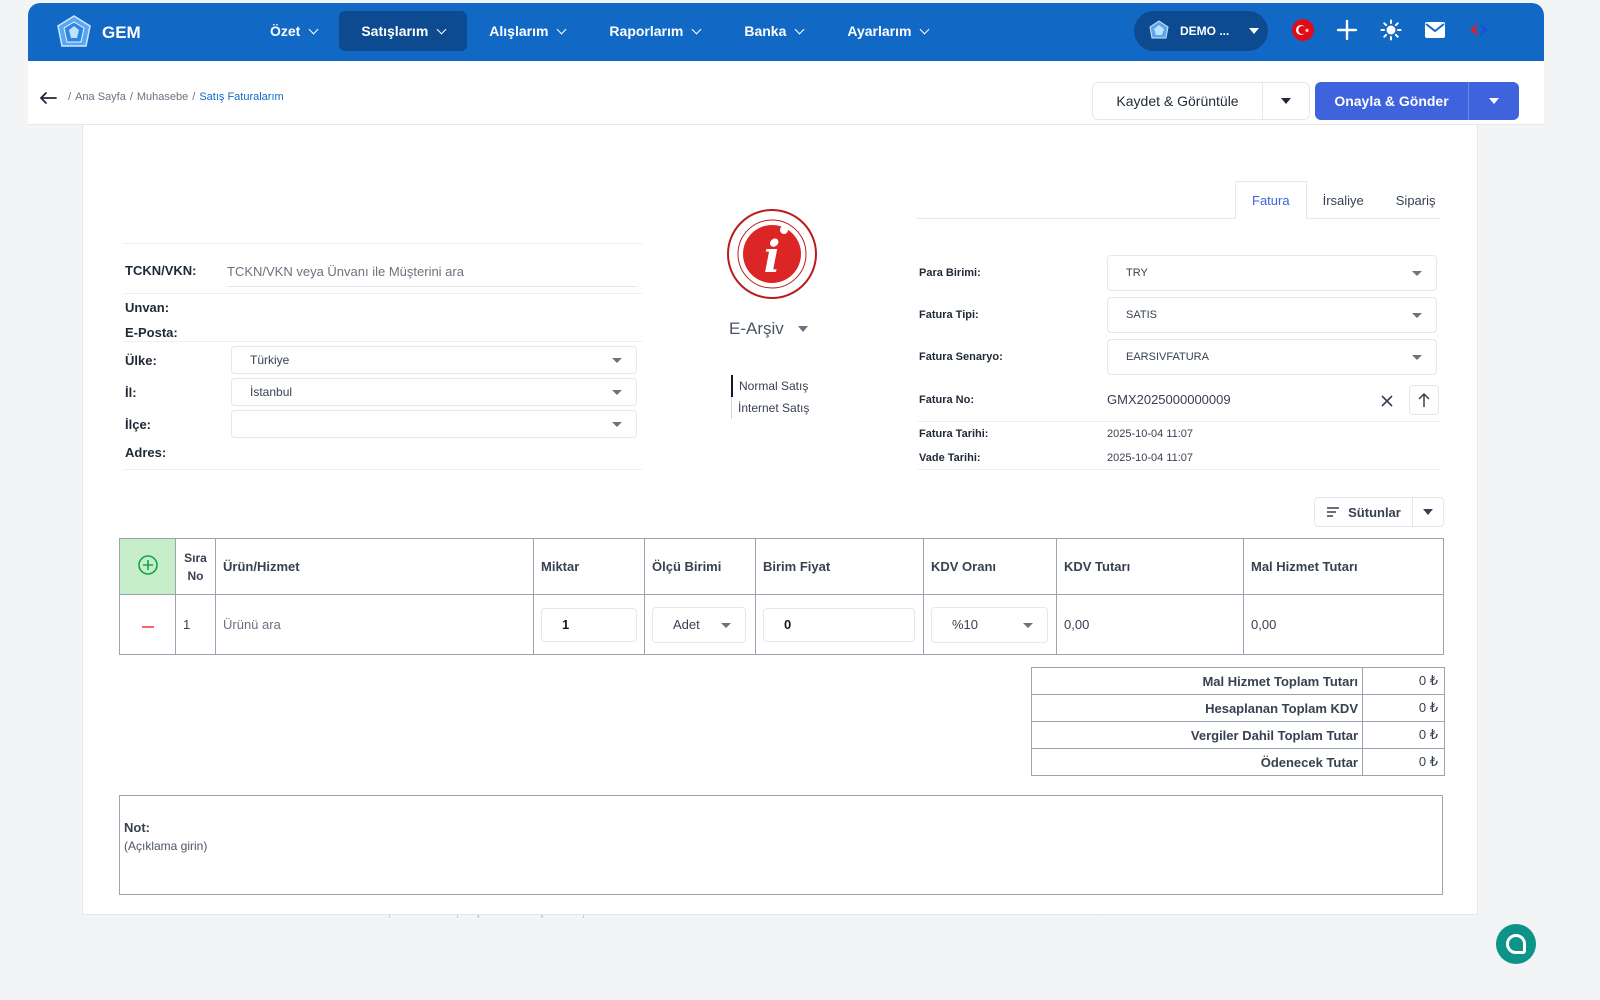 The width and height of the screenshot is (1600, 1000). I want to click on col-qty: Miktar, so click(589, 566).